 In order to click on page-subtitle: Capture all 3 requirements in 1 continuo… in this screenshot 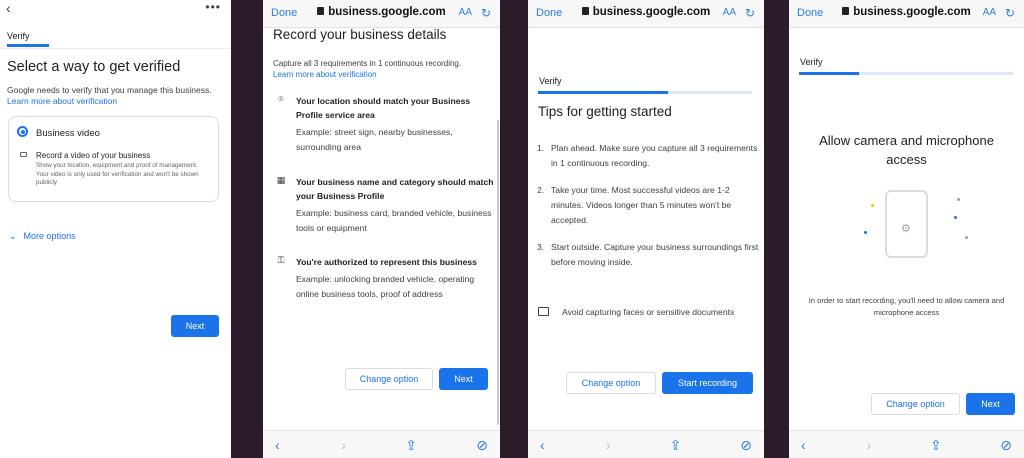, I will do `click(383, 69)`.